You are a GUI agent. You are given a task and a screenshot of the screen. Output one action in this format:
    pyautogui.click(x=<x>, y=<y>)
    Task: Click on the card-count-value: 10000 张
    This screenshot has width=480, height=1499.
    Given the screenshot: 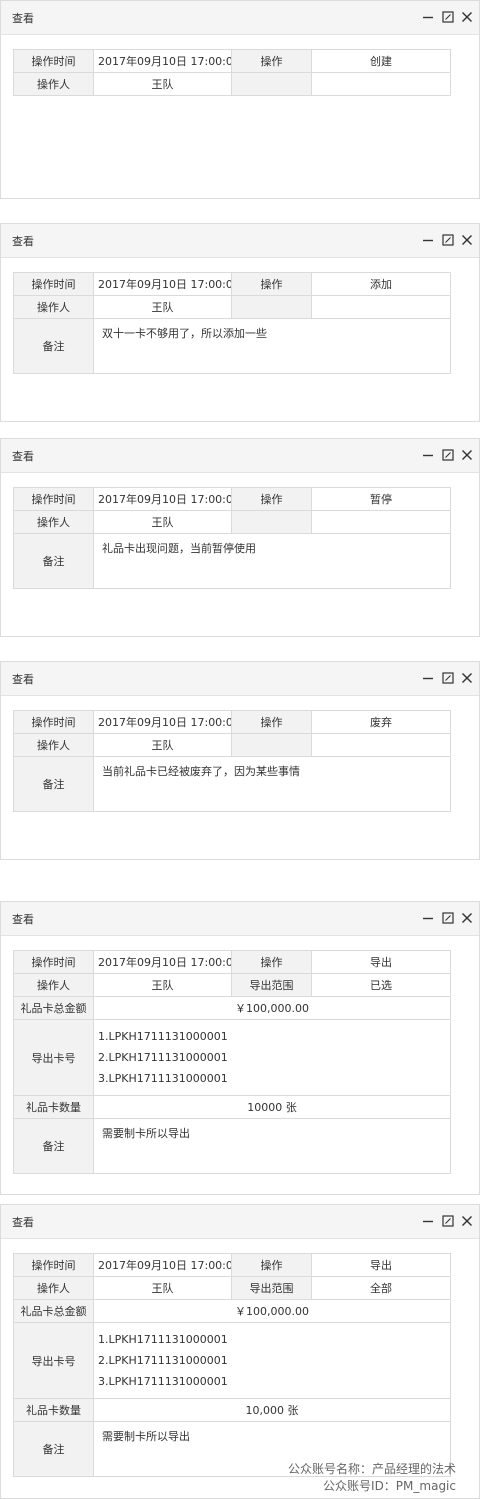 What is the action you would take?
    pyautogui.click(x=272, y=1107)
    